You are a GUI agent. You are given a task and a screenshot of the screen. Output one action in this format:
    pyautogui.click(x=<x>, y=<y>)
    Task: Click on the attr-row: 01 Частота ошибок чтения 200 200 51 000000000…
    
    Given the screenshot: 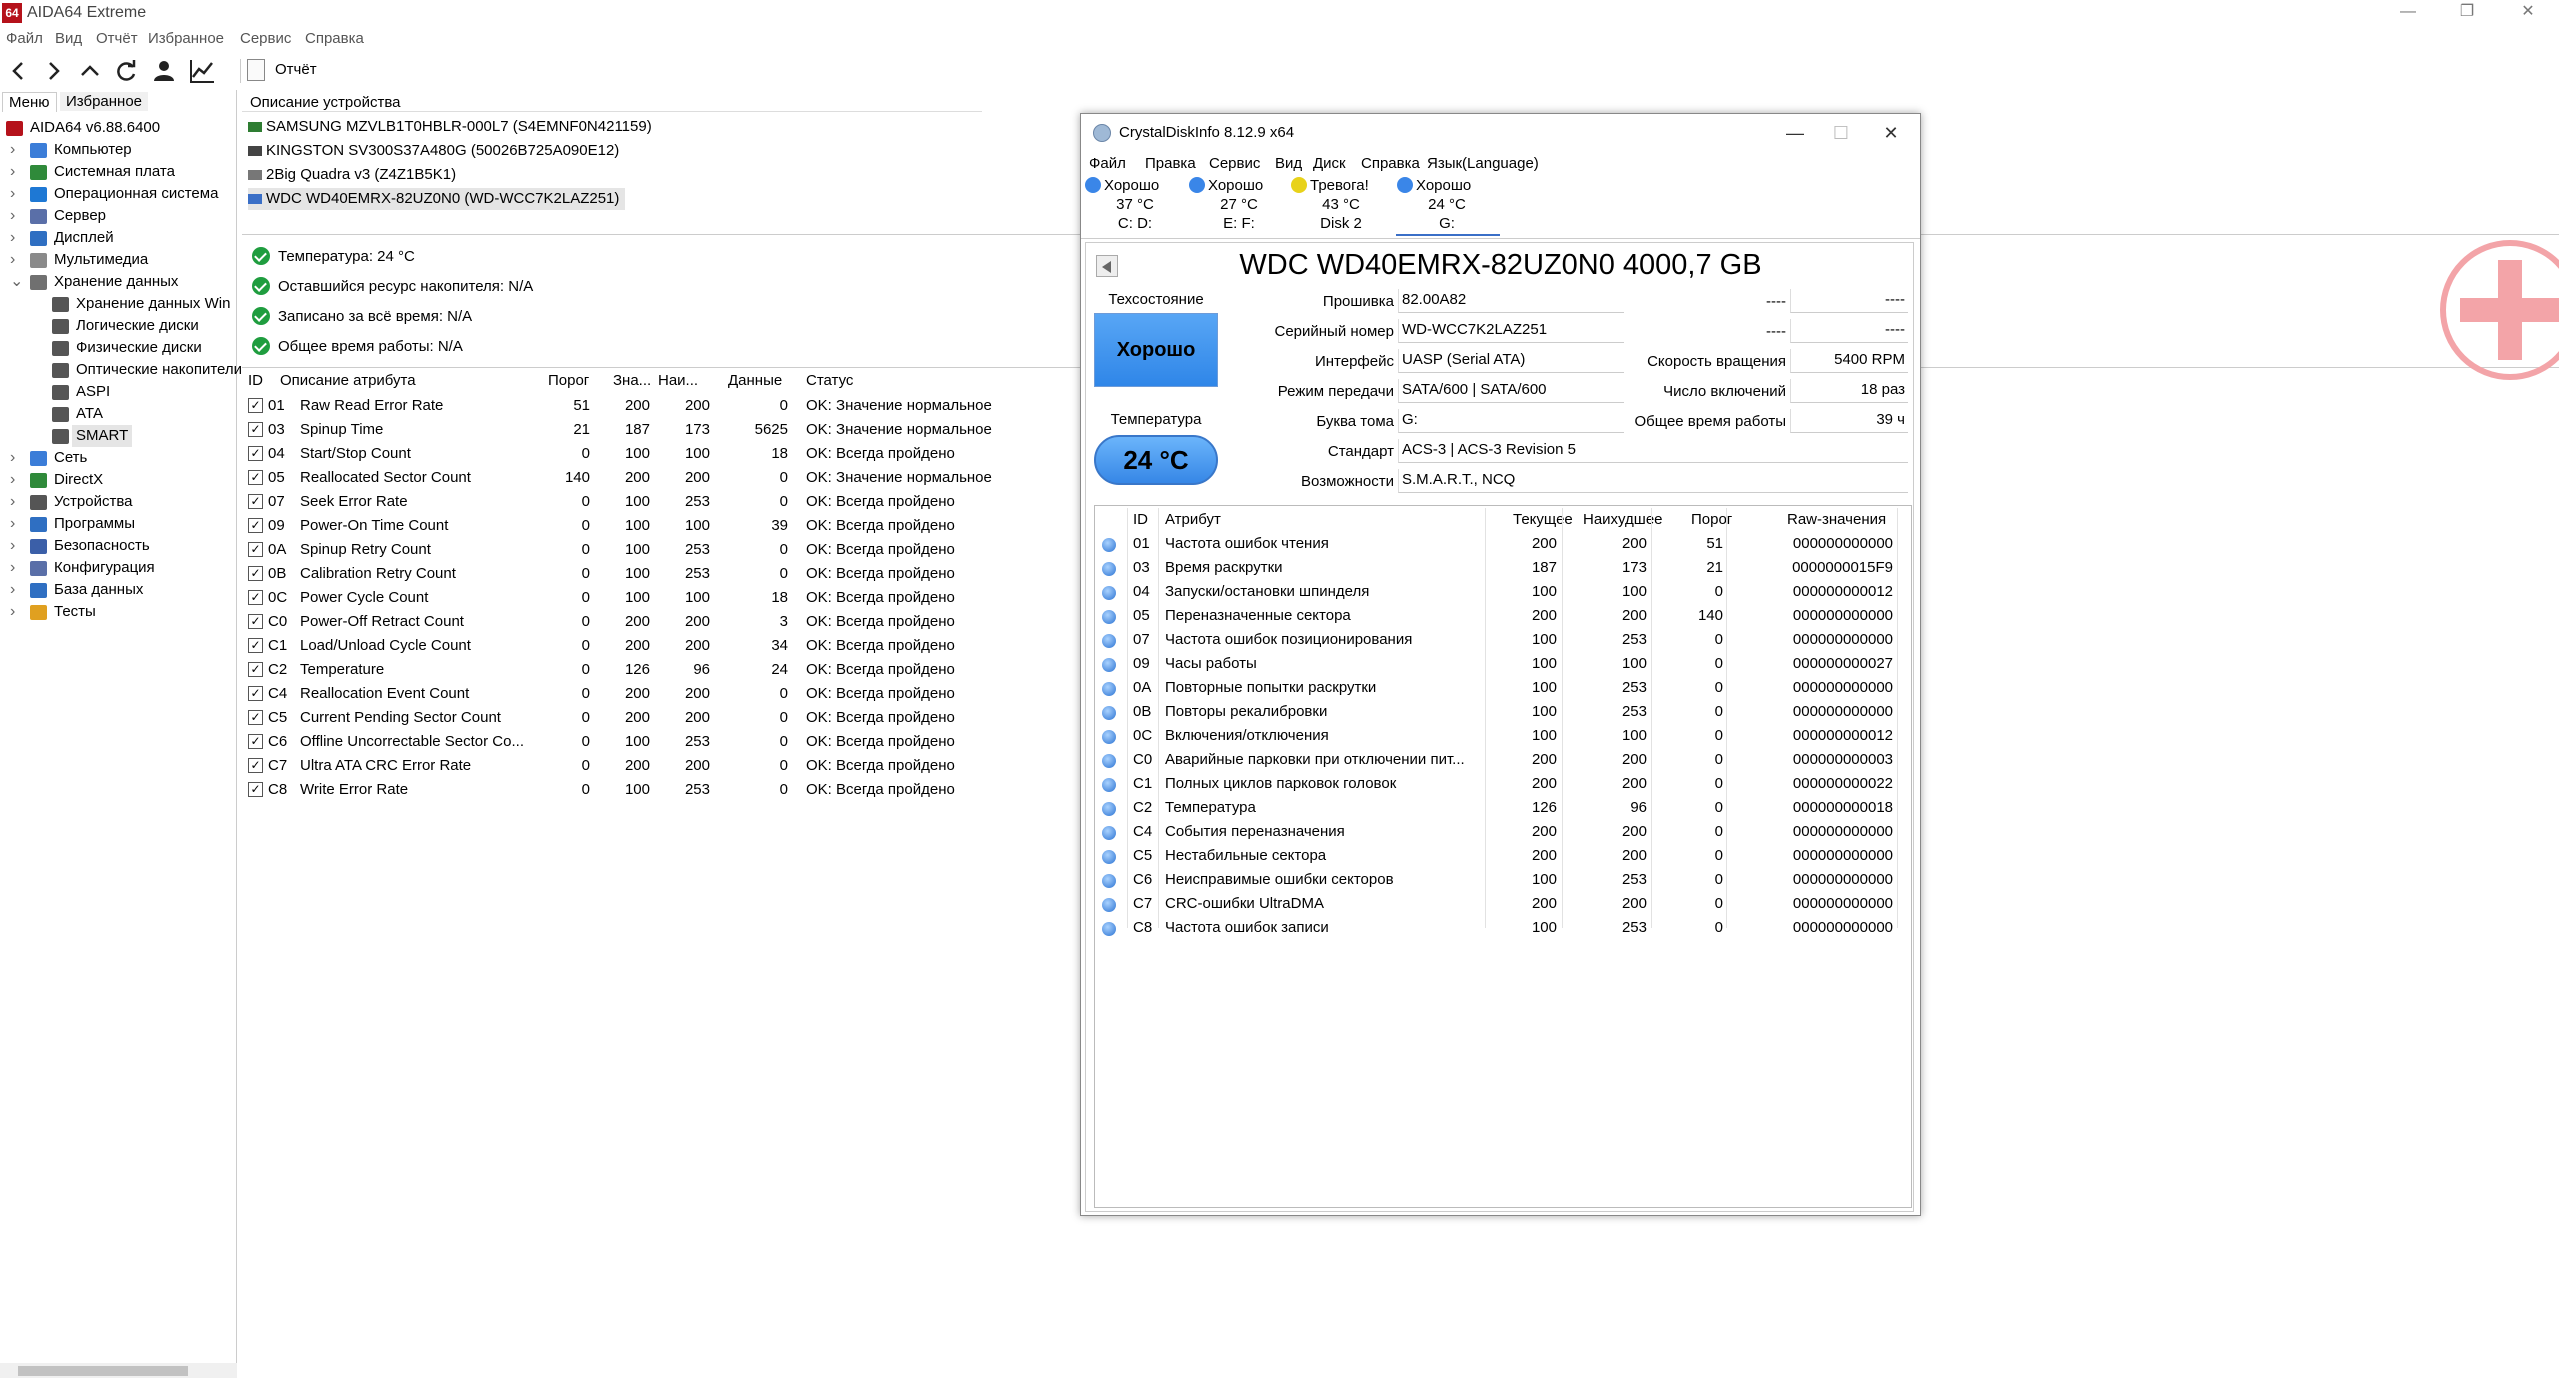 What is the action you would take?
    pyautogui.click(x=1495, y=544)
    